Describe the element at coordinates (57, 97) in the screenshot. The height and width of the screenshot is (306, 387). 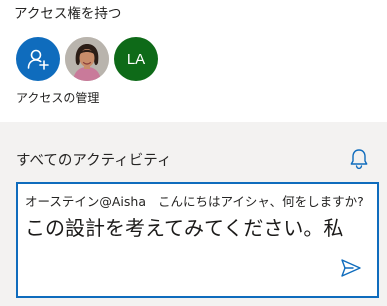
I see `manage-access-link: アクセスの管理` at that location.